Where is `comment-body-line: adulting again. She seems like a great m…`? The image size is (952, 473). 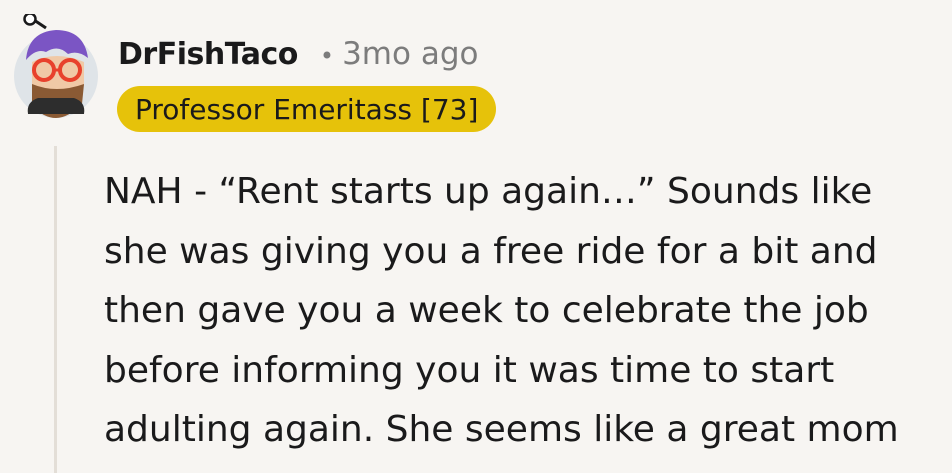 comment-body-line: adulting again. She seems like a great m… is located at coordinates (501, 429).